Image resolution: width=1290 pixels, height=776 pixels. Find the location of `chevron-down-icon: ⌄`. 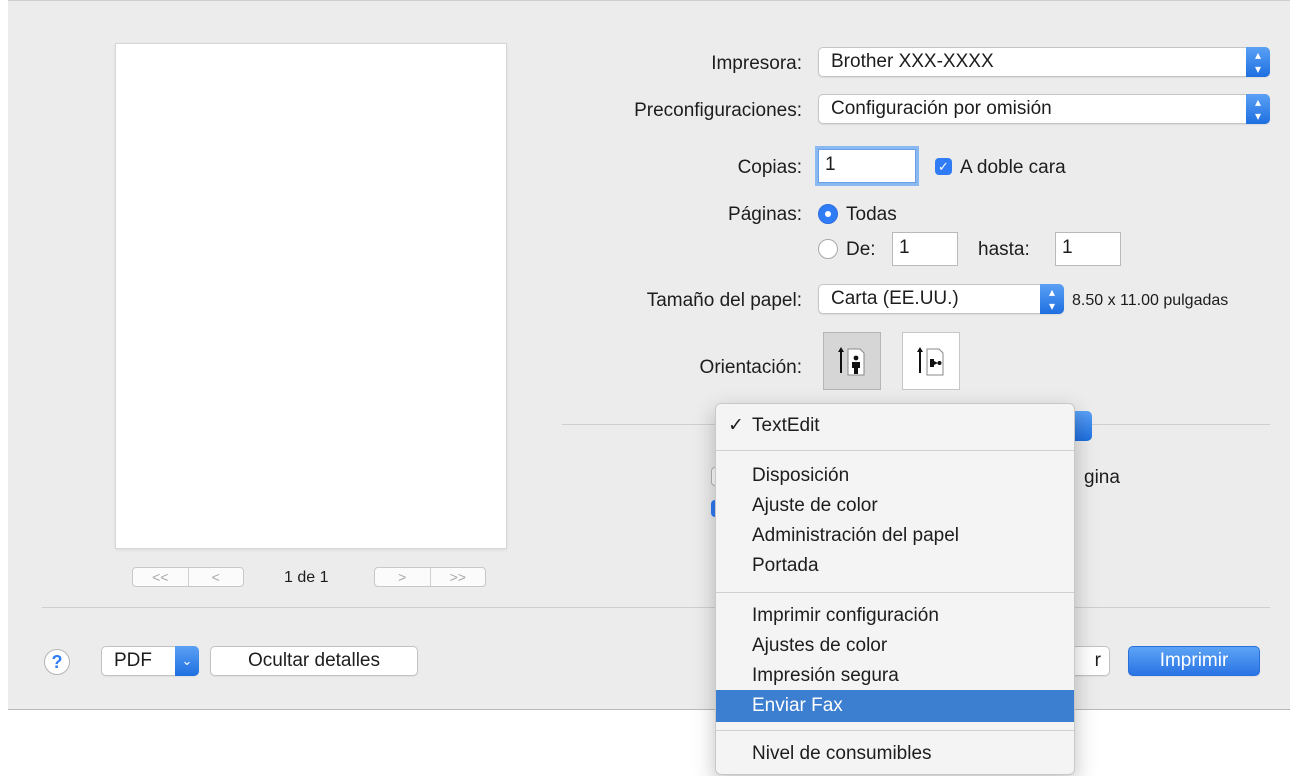

chevron-down-icon: ⌄ is located at coordinates (187, 661).